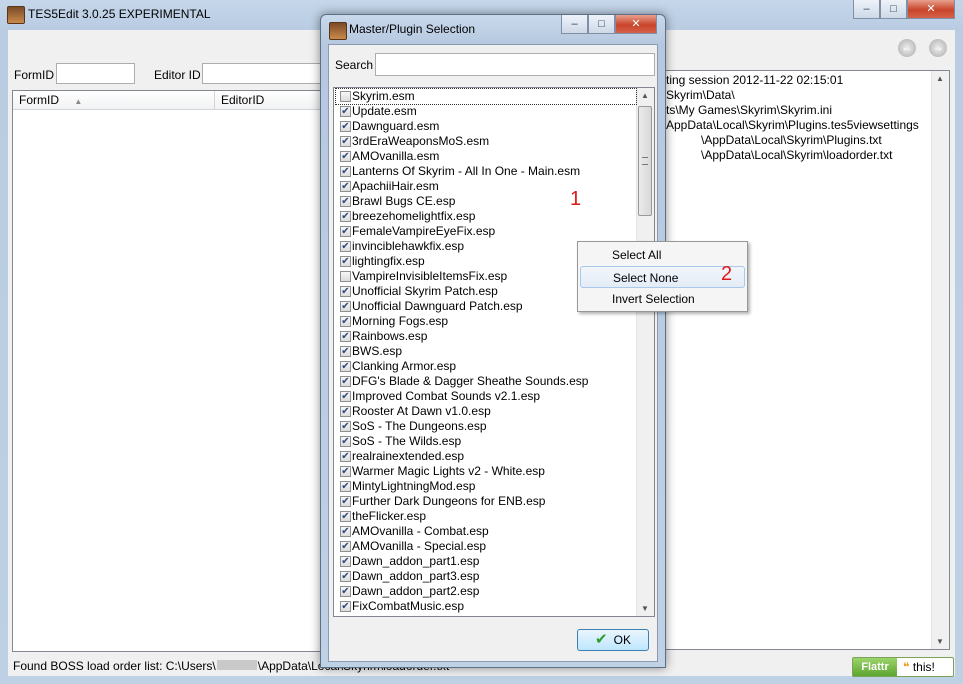 This screenshot has height=684, width=963. What do you see at coordinates (601, 24) in the screenshot?
I see `dialog-maximize-button: □` at bounding box center [601, 24].